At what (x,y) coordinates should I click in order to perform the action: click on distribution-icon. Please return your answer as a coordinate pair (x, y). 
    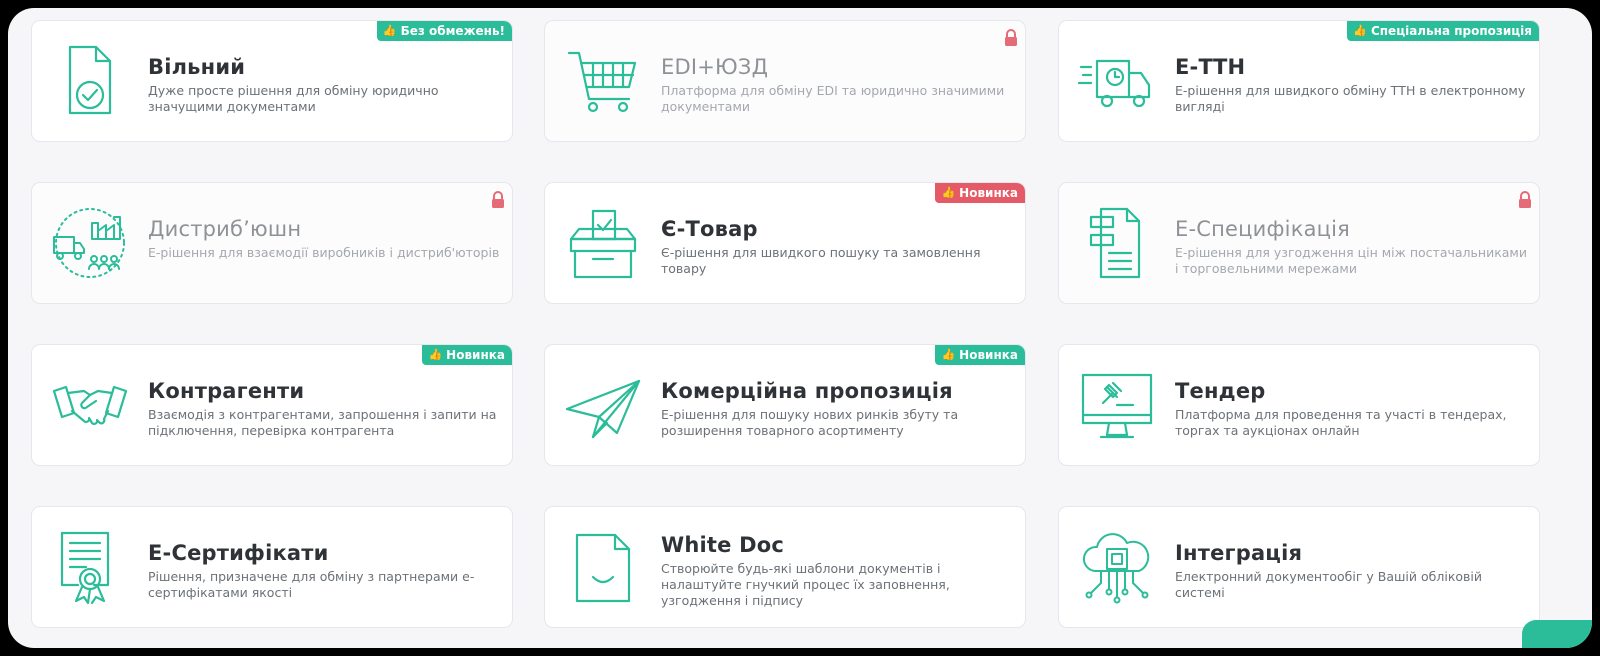
    Looking at the image, I should click on (90, 243).